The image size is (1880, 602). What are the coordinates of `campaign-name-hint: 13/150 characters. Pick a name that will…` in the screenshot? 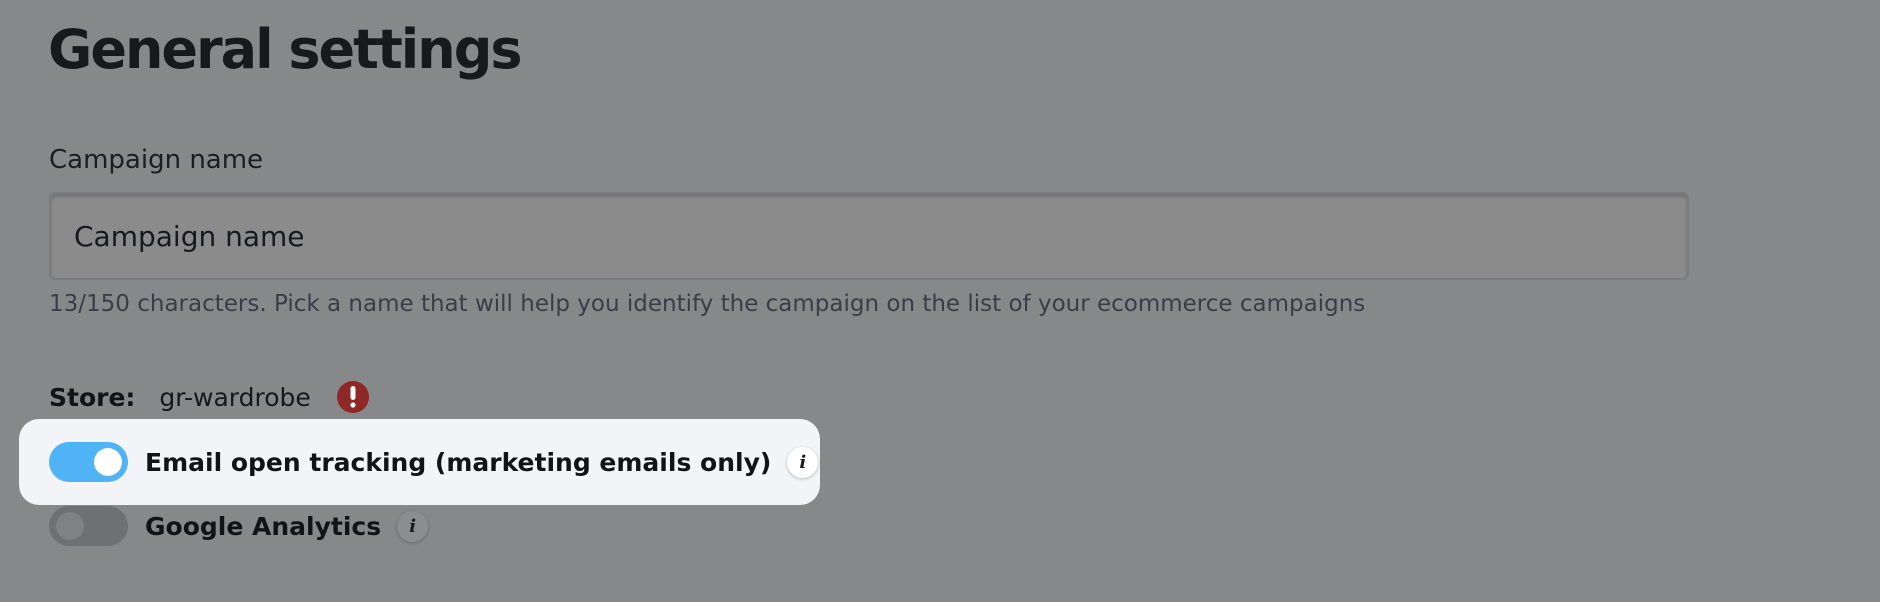 It's located at (707, 304).